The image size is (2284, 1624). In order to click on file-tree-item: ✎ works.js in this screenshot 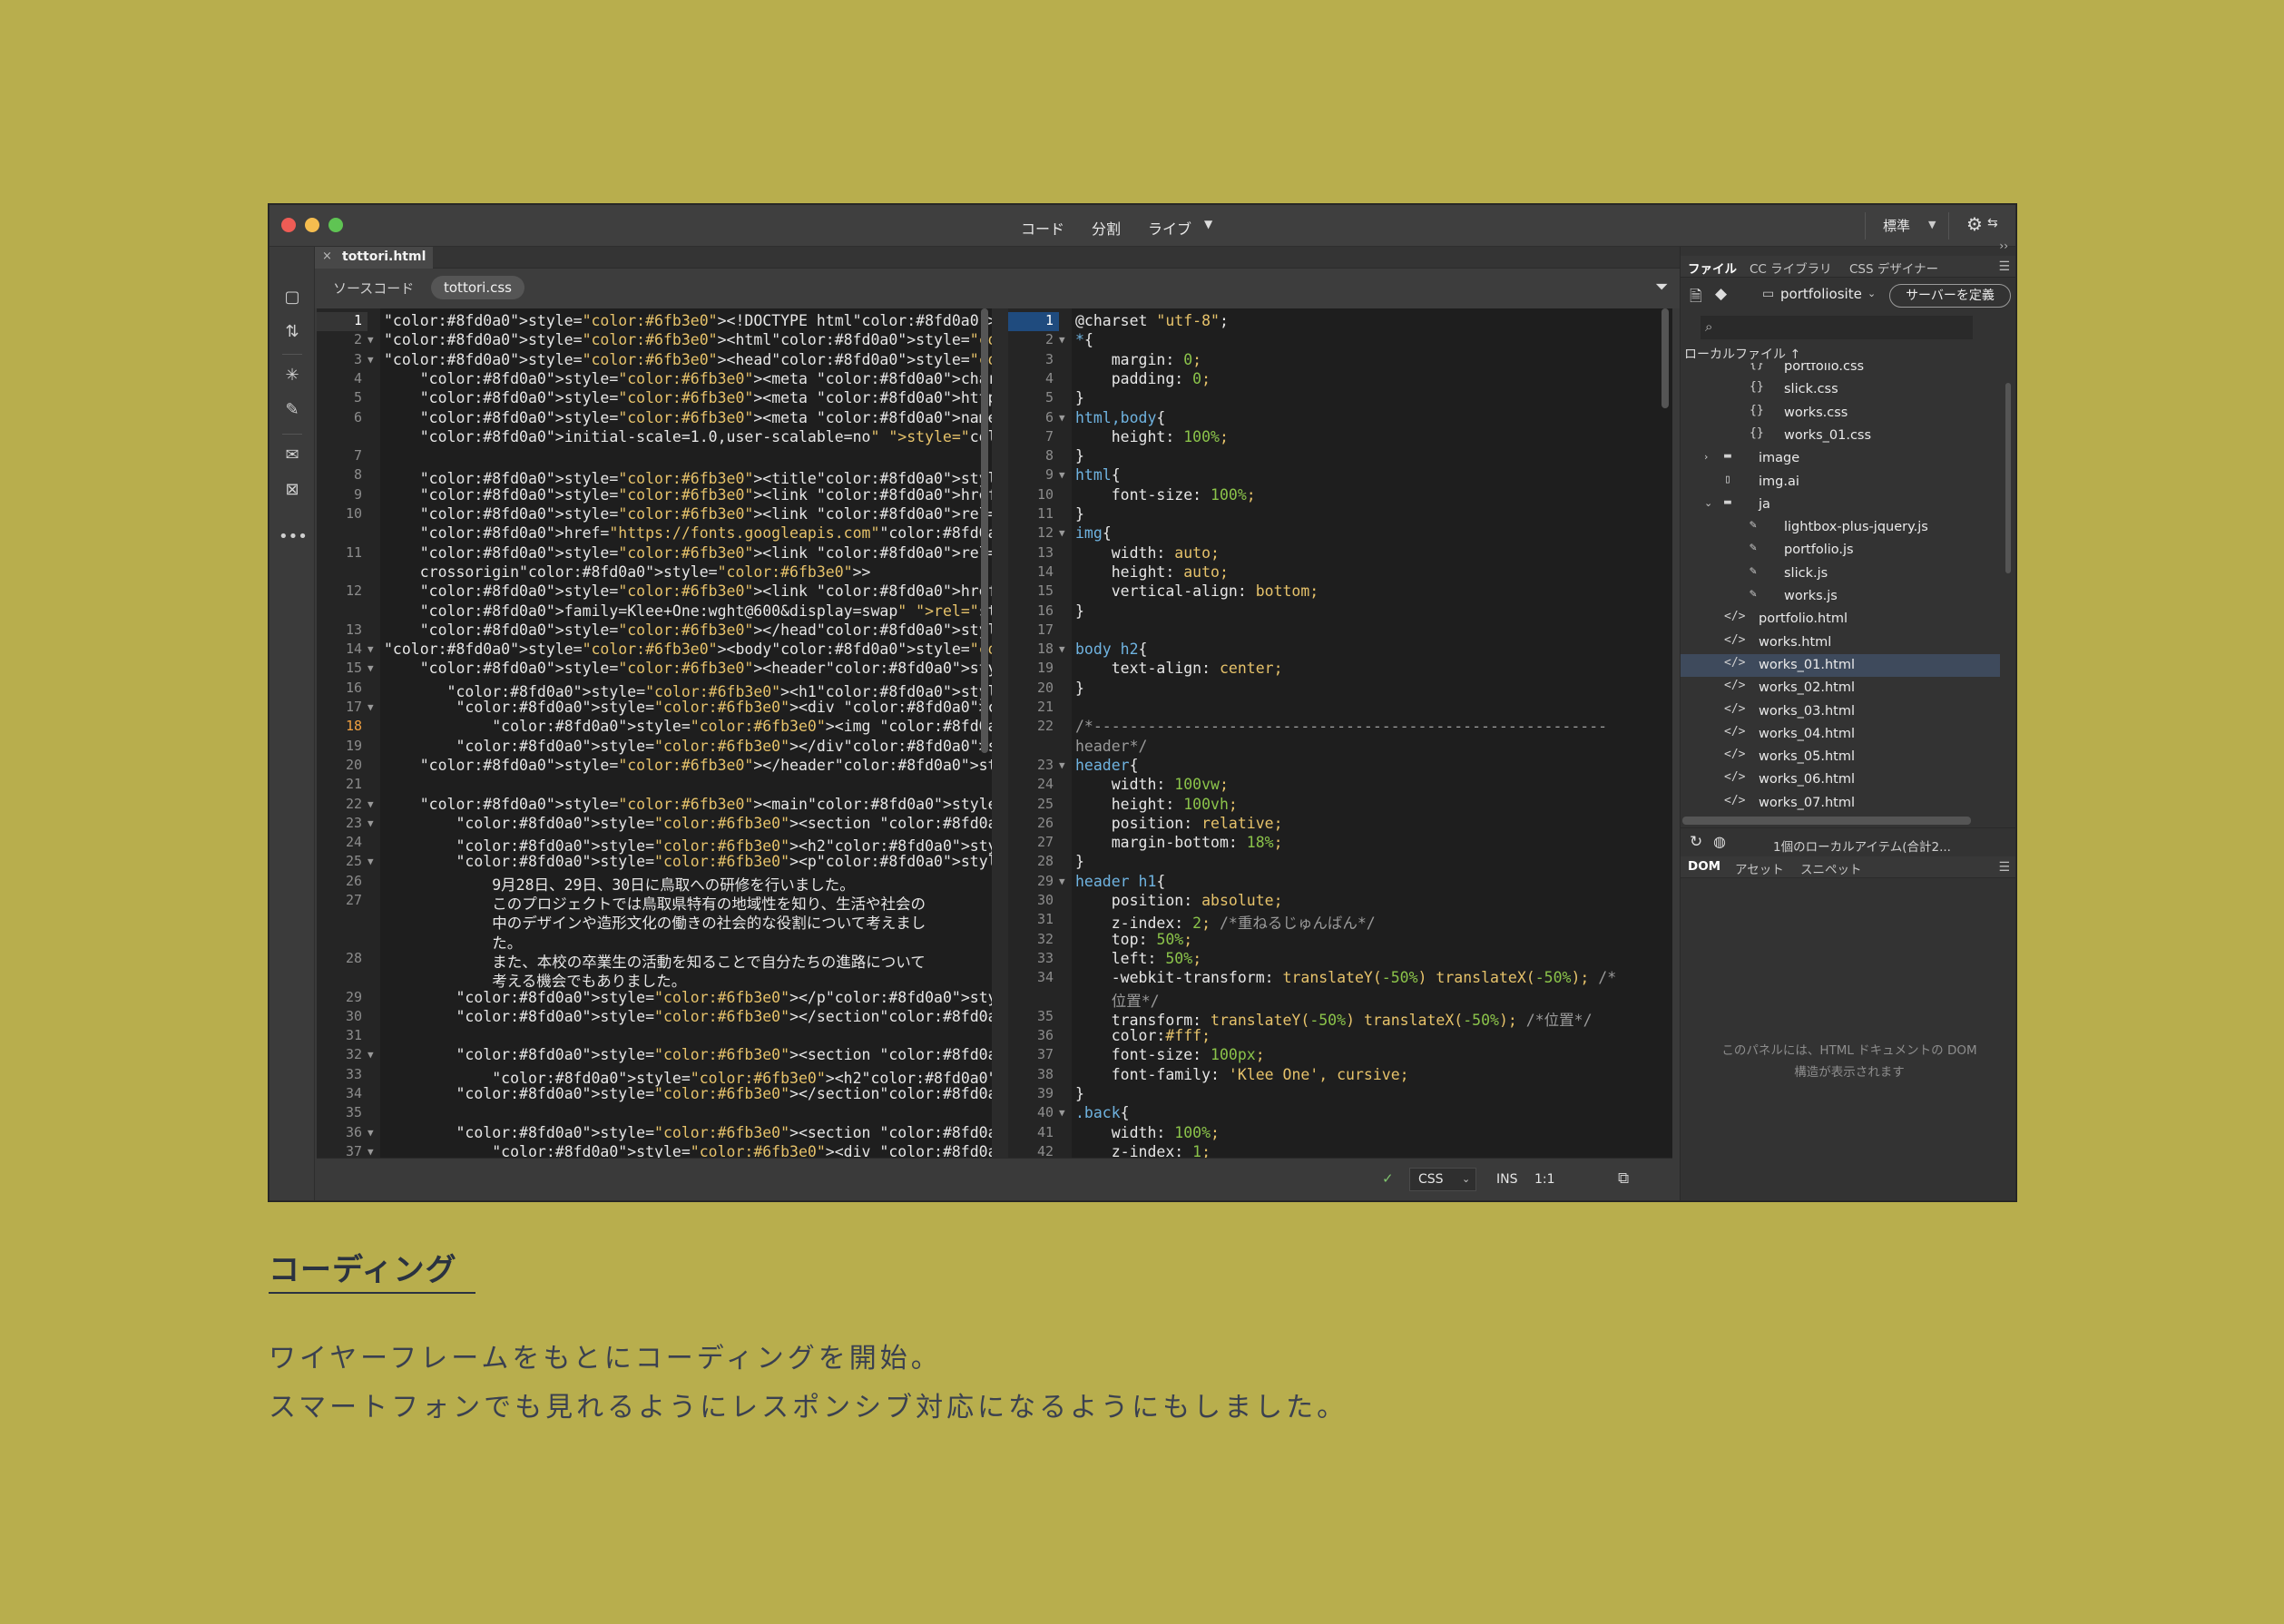, I will do `click(1840, 596)`.